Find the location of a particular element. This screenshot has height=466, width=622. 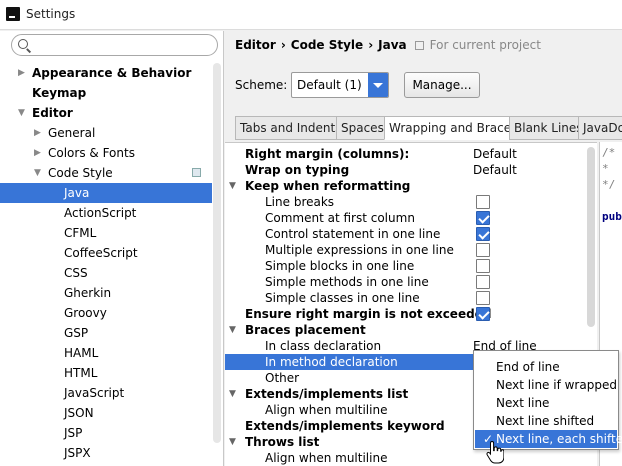

option-row: Line breaks is located at coordinates (405, 202).